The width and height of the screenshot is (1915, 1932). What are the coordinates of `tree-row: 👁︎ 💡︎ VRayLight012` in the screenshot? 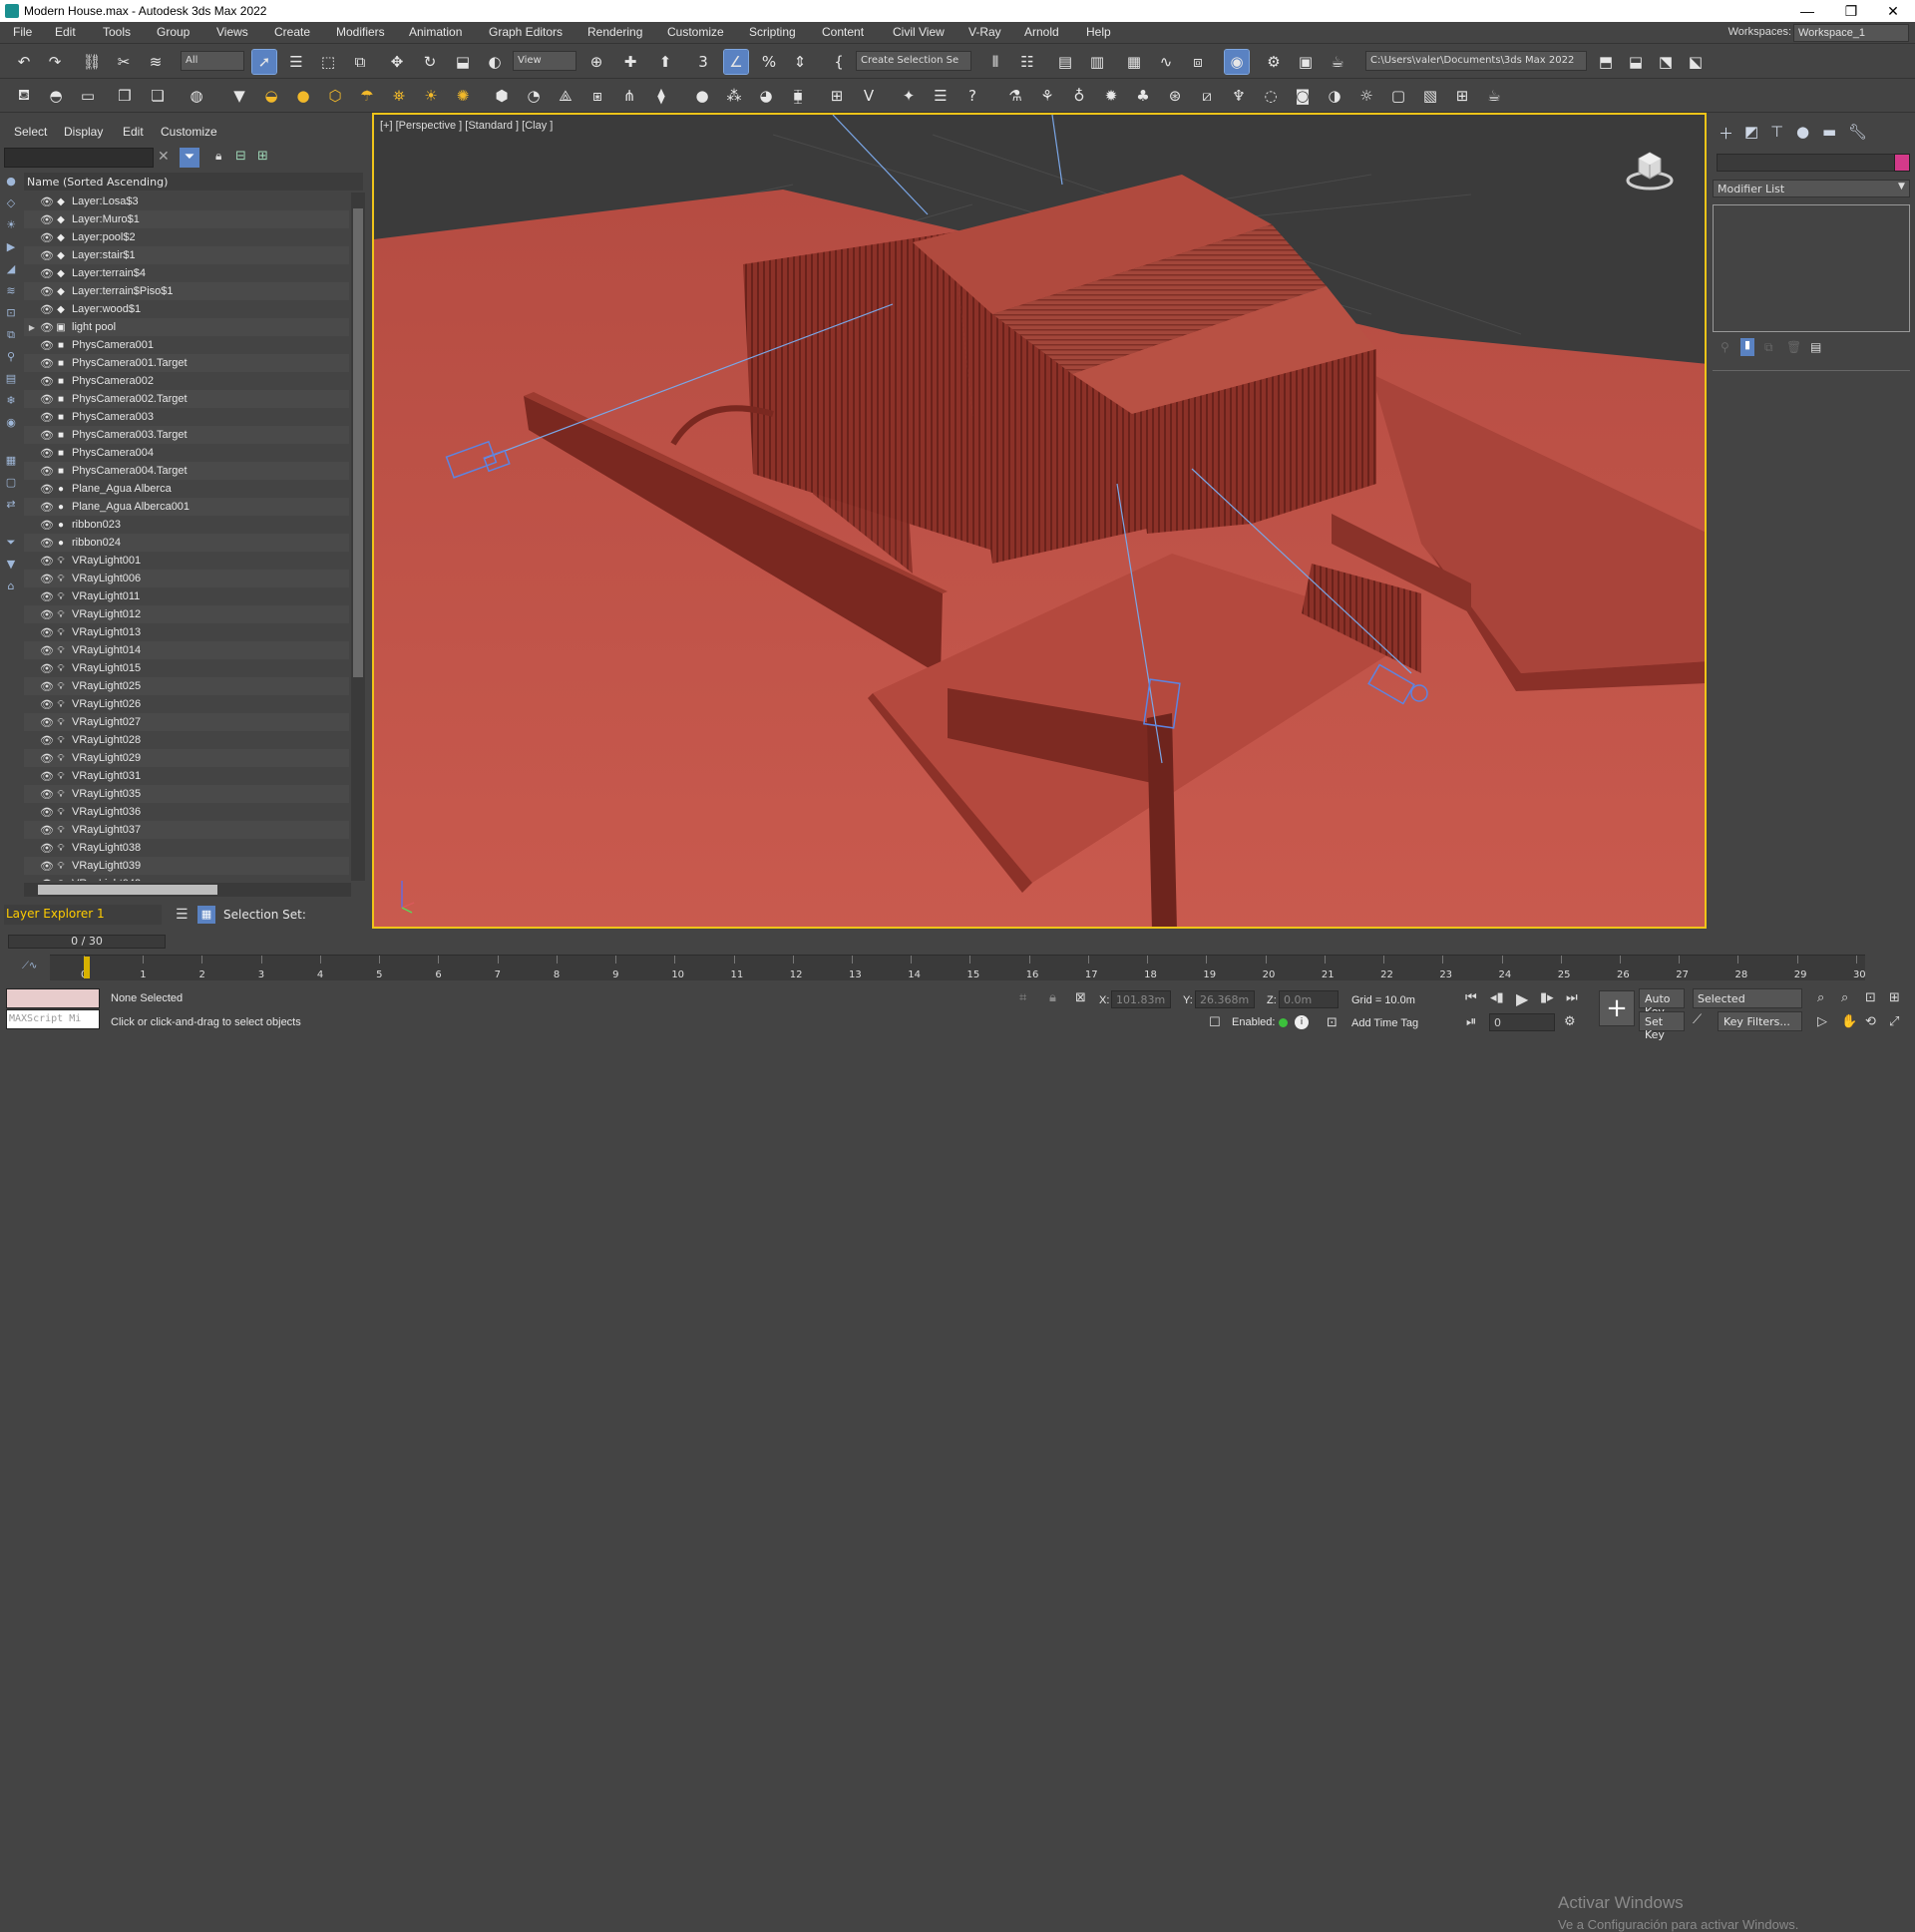 It's located at (186, 614).